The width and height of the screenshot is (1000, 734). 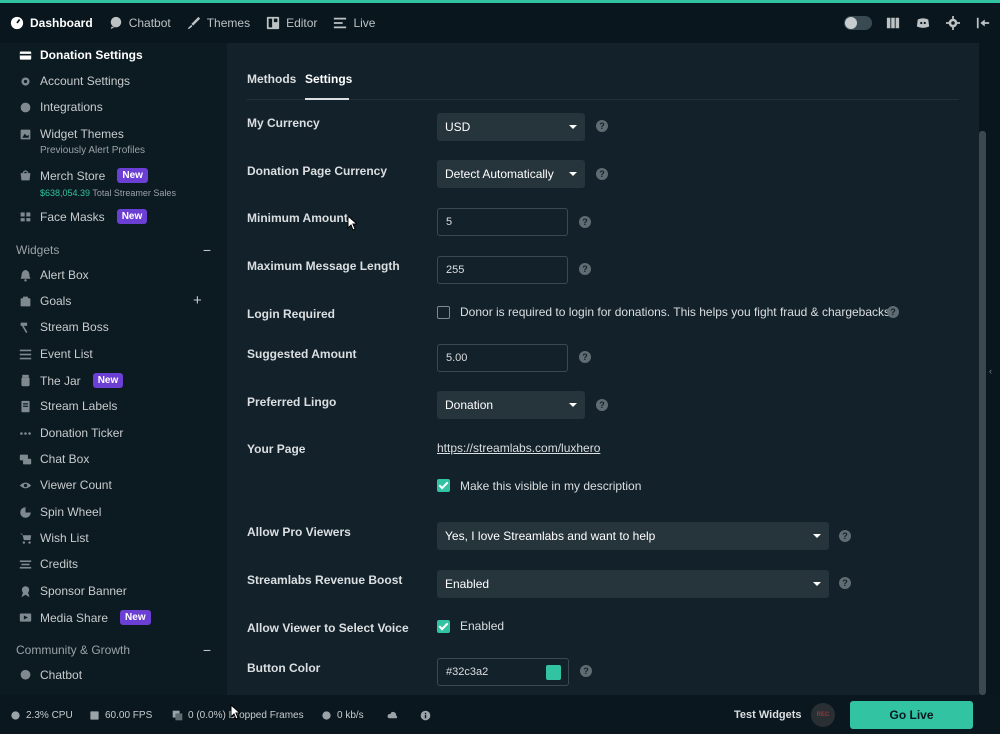 What do you see at coordinates (550, 536) in the screenshot?
I see `pro-viewers-value: Yes, I love Streamlabs and want to help` at bounding box center [550, 536].